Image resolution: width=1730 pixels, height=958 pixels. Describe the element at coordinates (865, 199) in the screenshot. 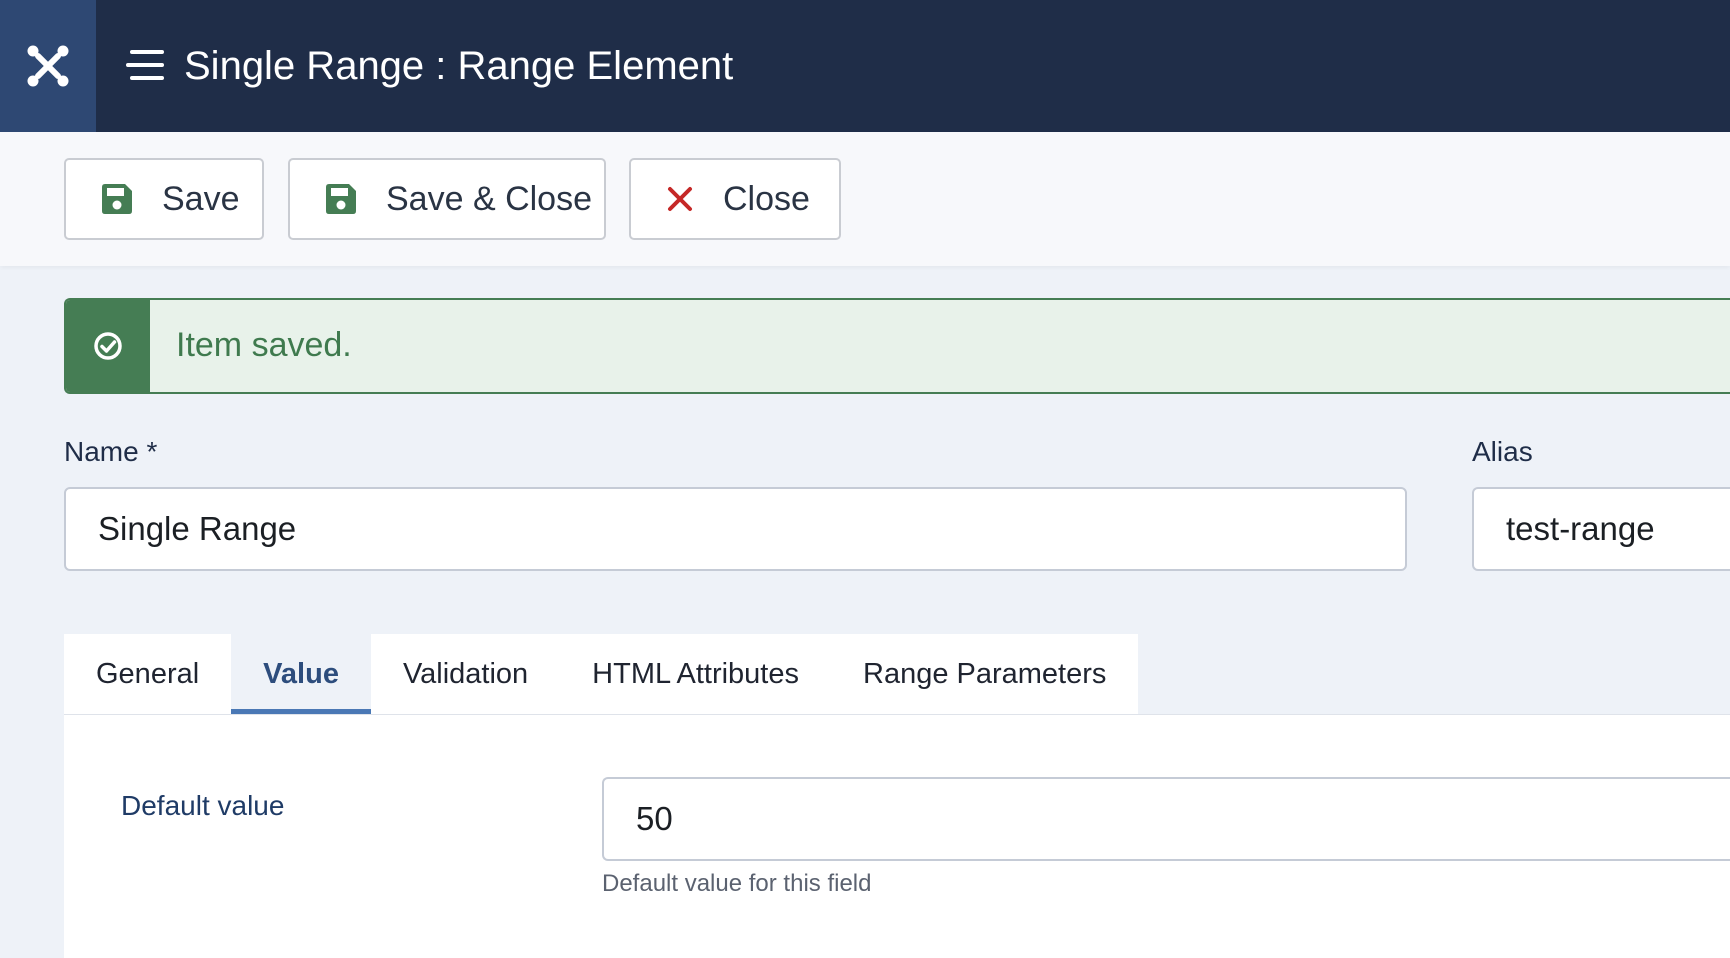

I see `toolbar: Save Save & Close Close` at that location.